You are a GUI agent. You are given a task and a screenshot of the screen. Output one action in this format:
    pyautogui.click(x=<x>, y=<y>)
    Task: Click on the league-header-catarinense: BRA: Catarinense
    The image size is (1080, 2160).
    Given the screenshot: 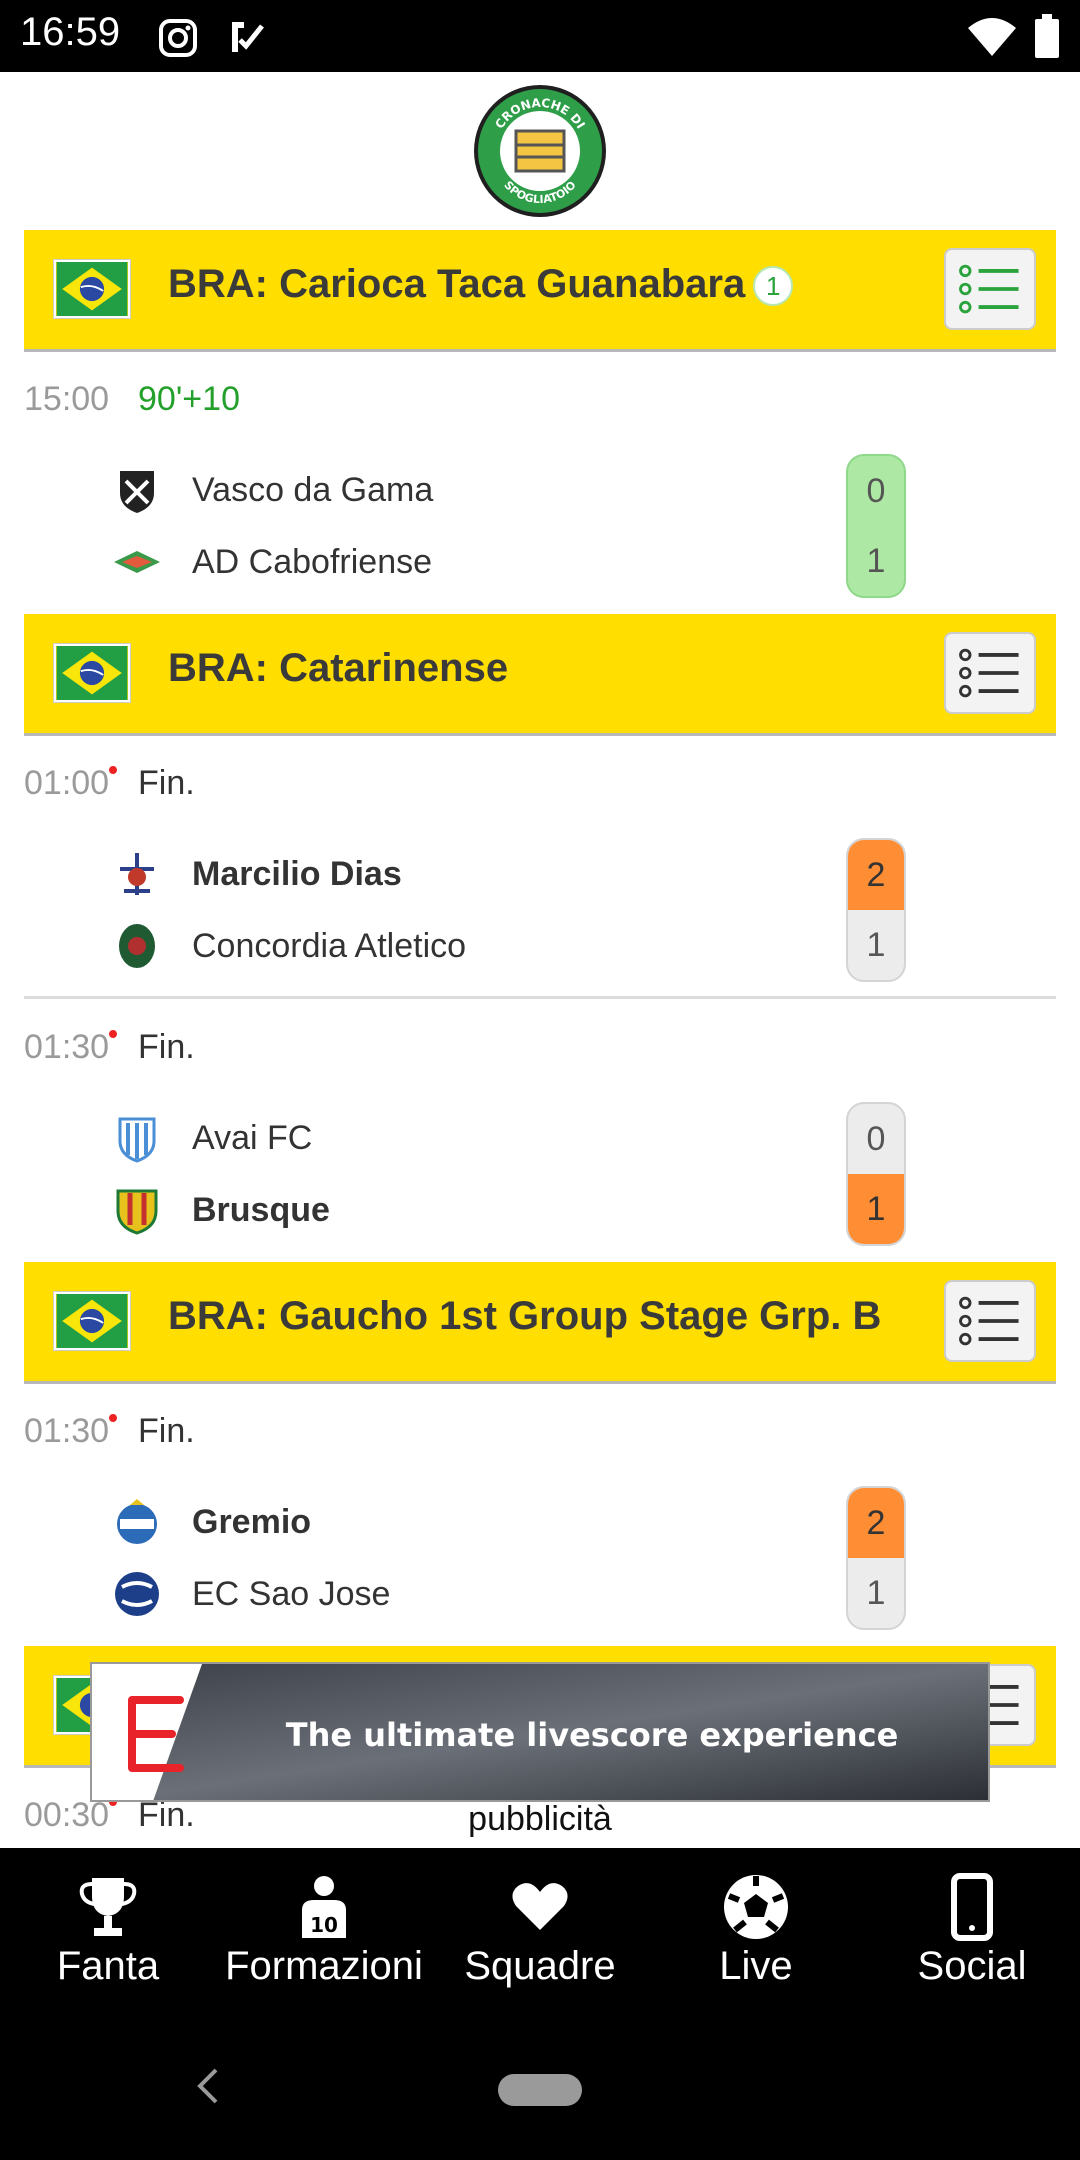 What is the action you would take?
    pyautogui.click(x=540, y=675)
    